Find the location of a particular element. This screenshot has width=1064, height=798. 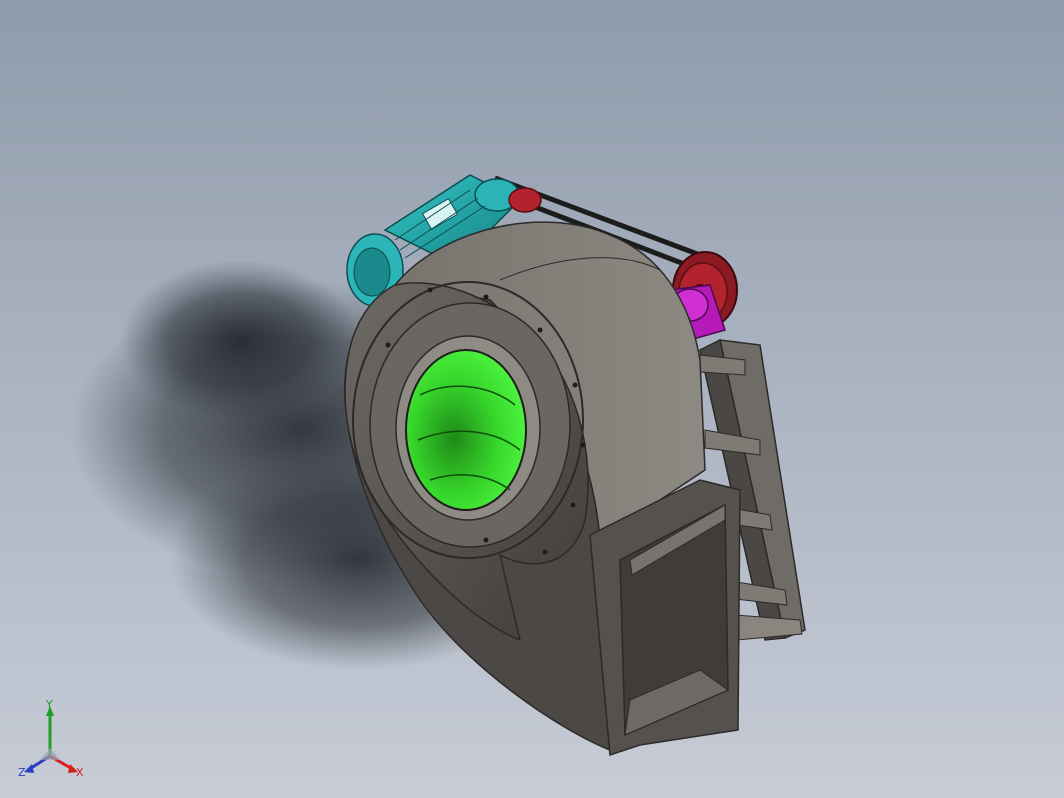

motor-pulley is located at coordinates (525, 200).